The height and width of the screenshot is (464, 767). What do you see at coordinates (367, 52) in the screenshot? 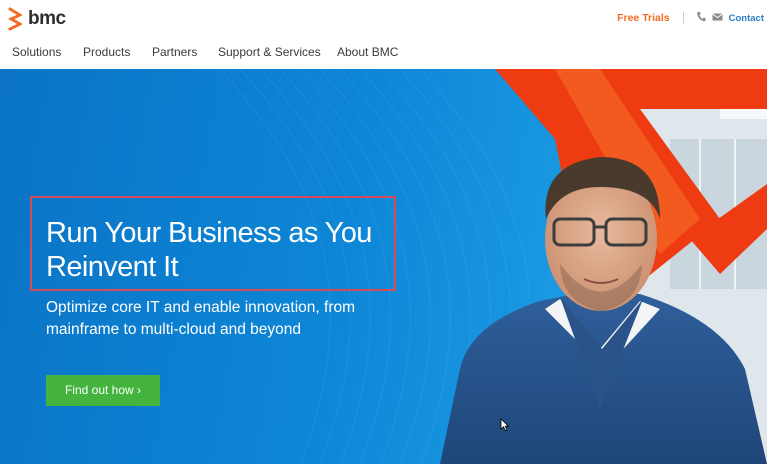
I see `nav-about-bmc: About BMC` at bounding box center [367, 52].